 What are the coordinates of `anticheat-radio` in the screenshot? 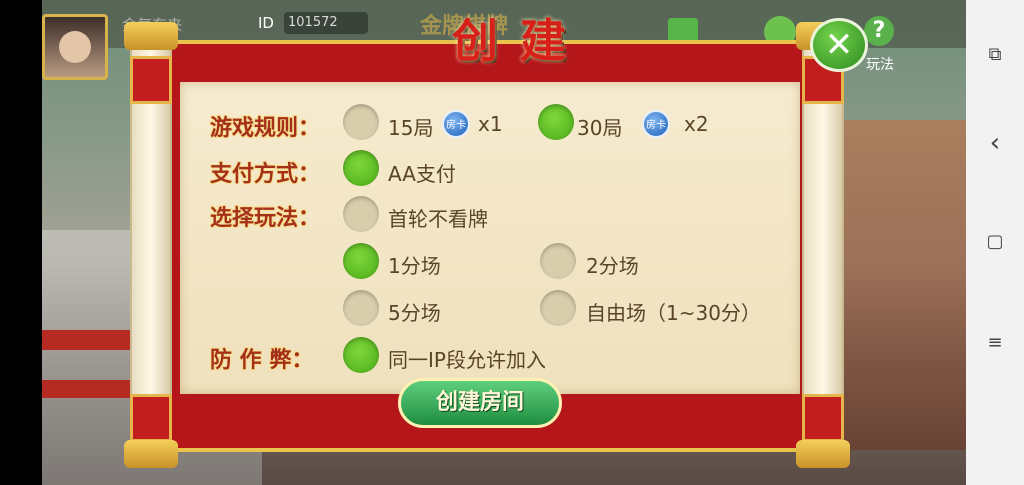 It's located at (361, 355).